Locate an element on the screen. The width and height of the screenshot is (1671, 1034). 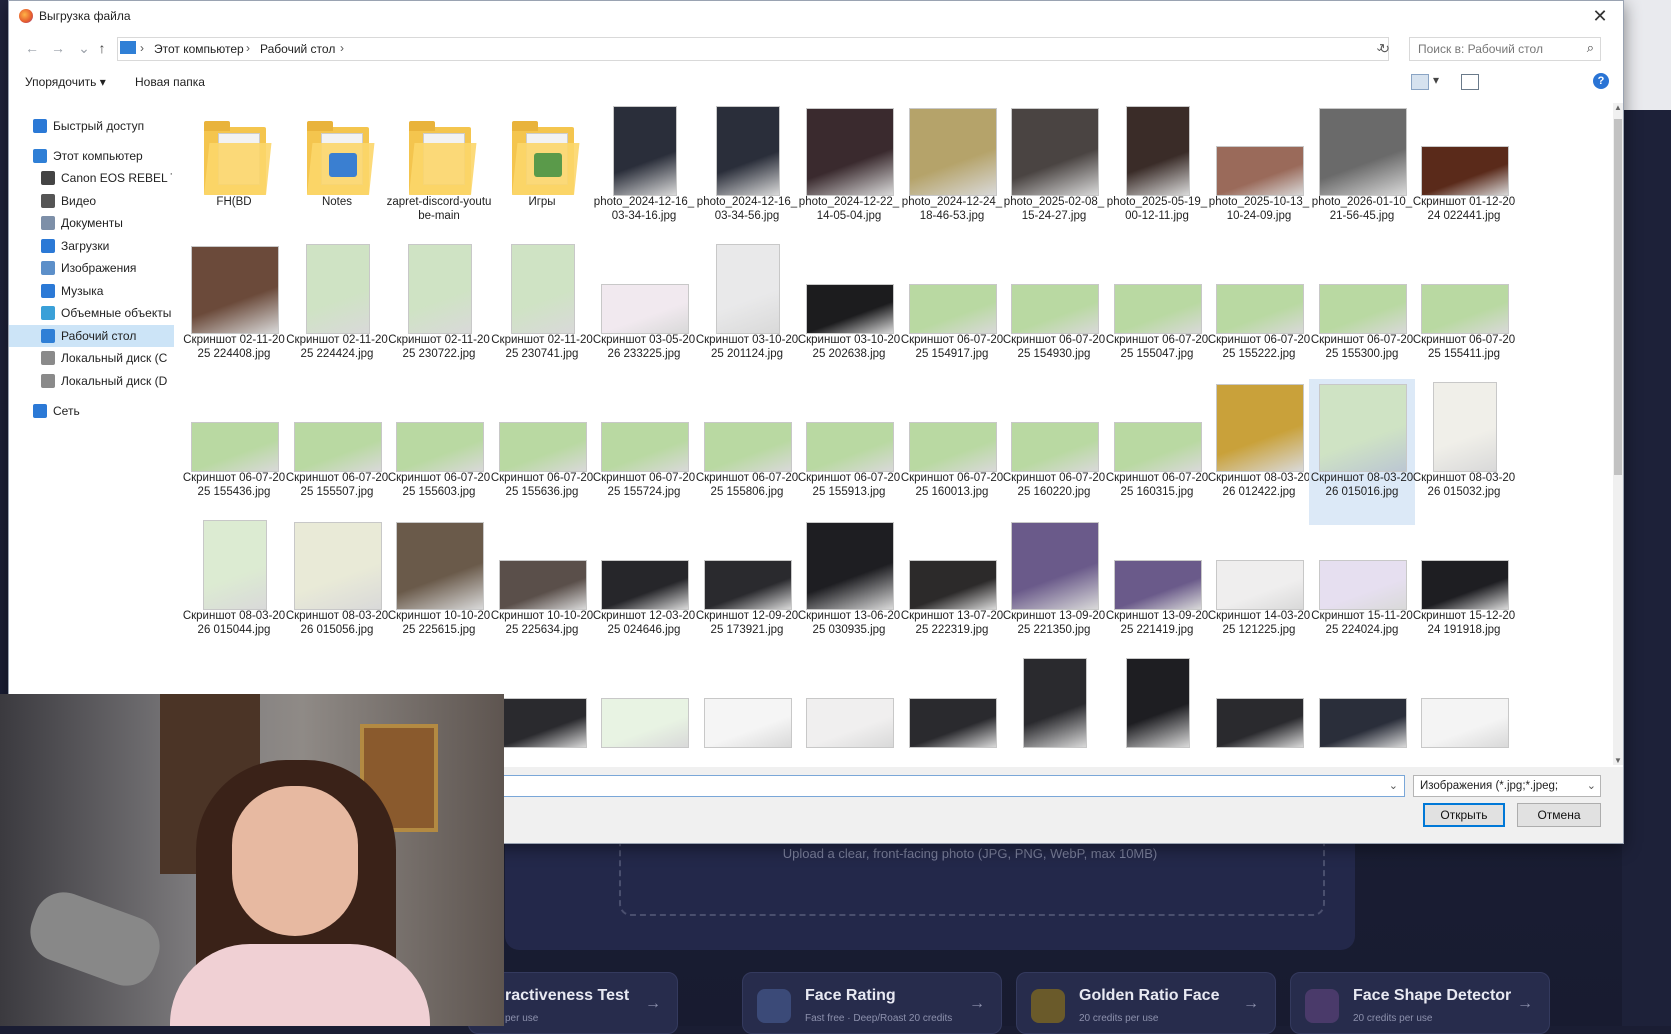
open-button: Открыть is located at coordinates (1464, 815).